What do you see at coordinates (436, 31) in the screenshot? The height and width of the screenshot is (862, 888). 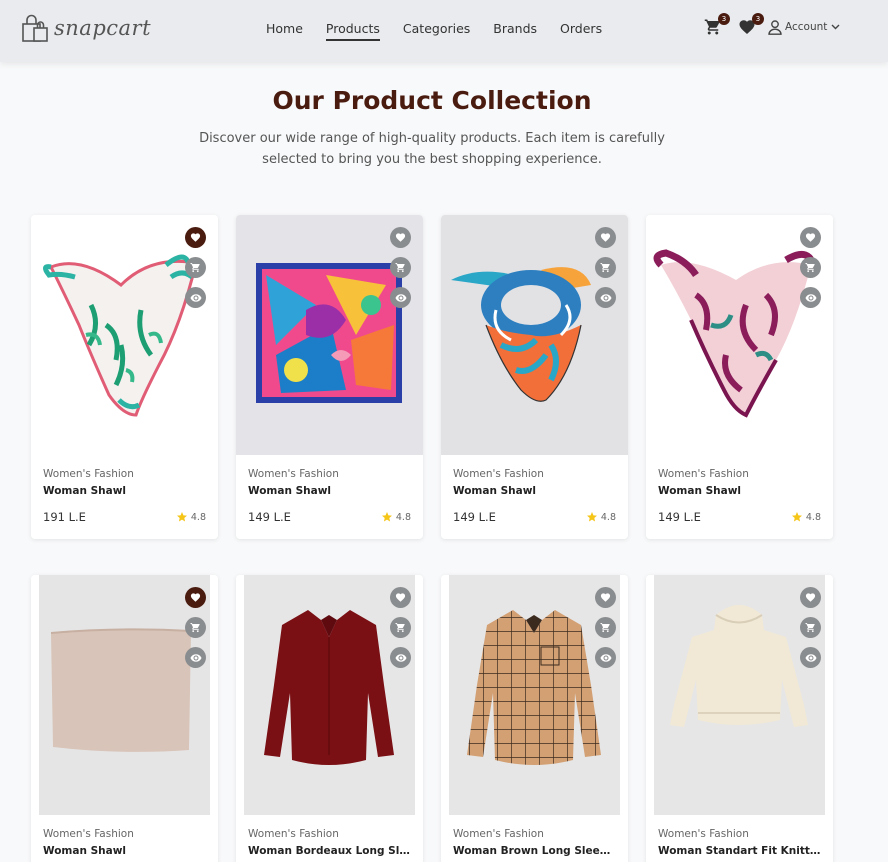 I see `nav-link-categories: Categories` at bounding box center [436, 31].